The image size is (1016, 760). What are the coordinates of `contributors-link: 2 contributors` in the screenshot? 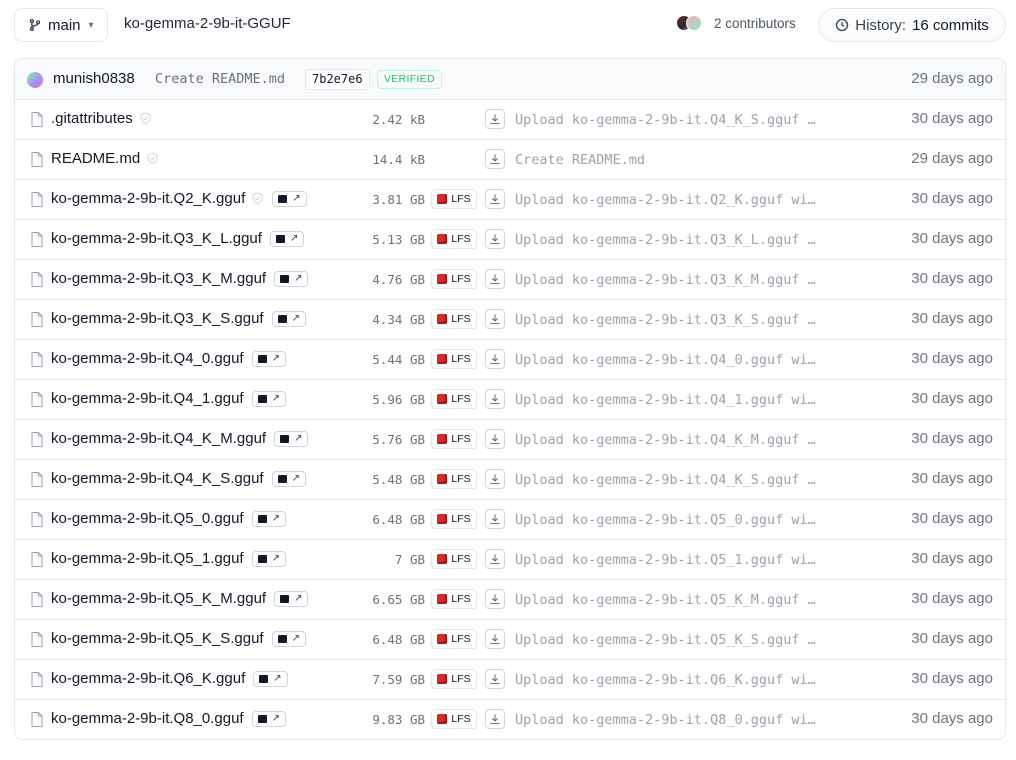 It's located at (736, 23).